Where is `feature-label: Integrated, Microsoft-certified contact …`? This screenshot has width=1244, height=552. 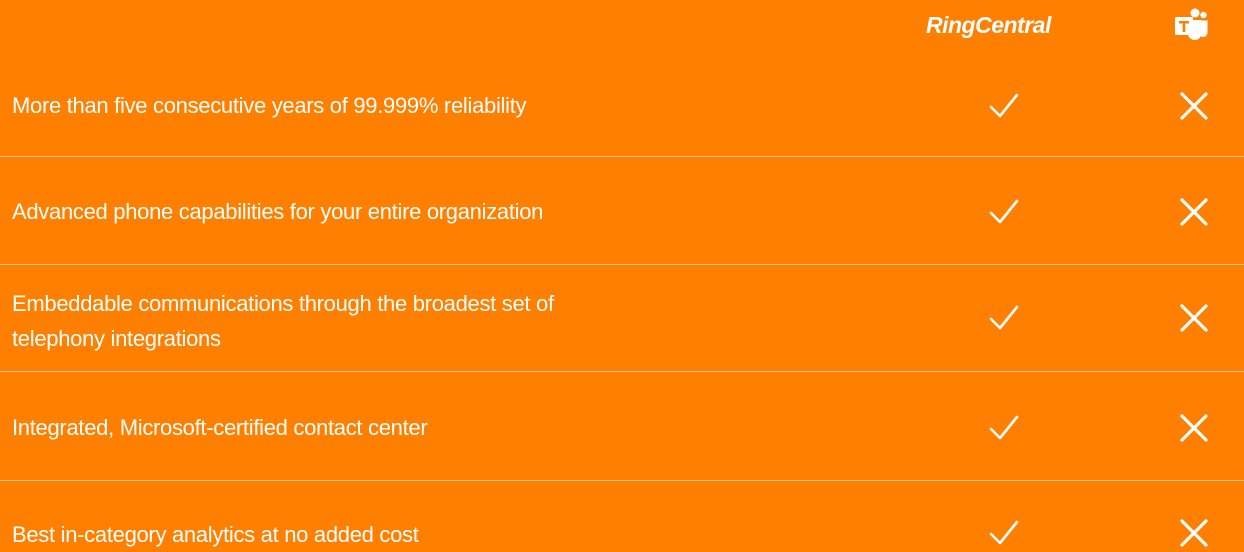
feature-label: Integrated, Microsoft-certified contact … is located at coordinates (220, 427).